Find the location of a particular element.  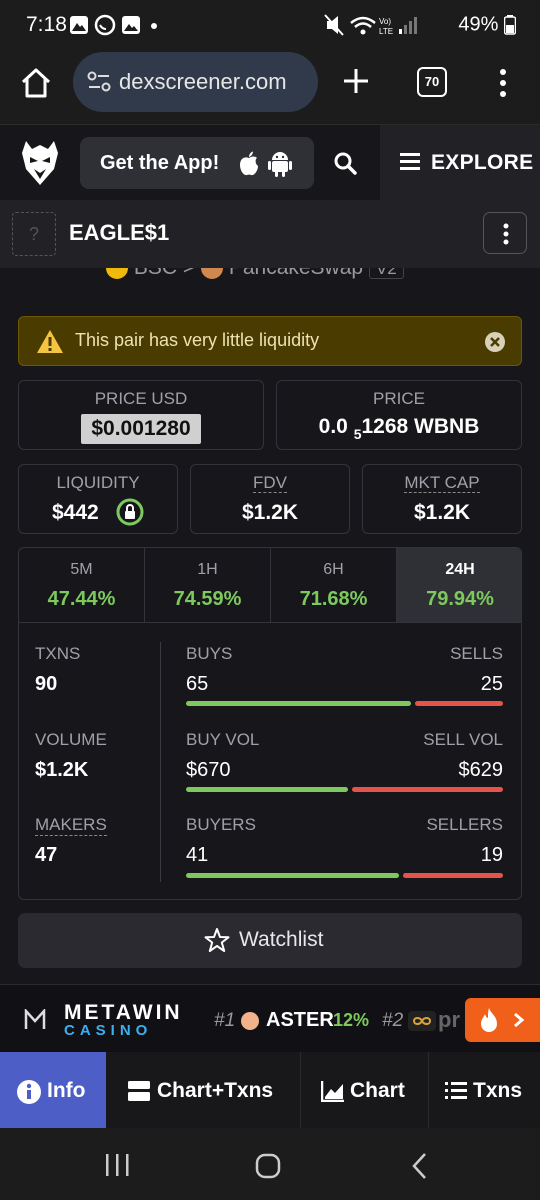

mktcap-label-wrap: MKT CAP is located at coordinates (442, 483).